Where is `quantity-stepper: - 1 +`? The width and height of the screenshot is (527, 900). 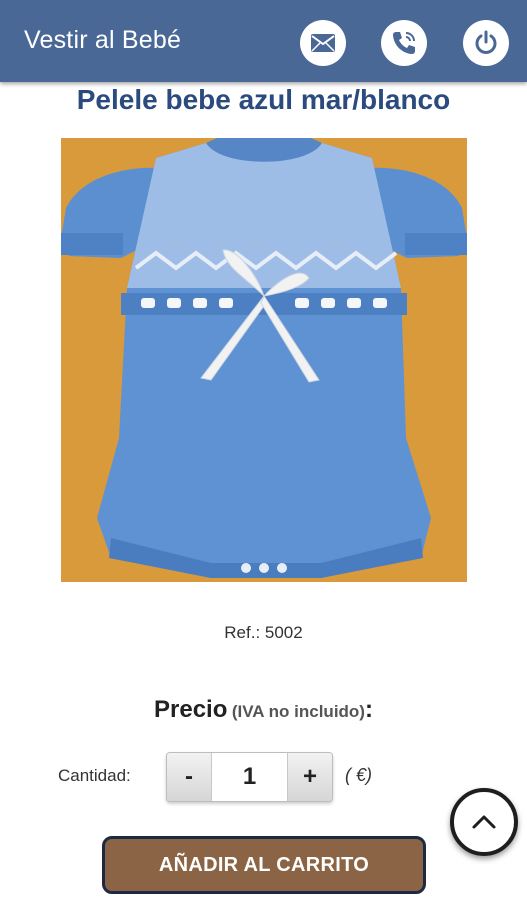
quantity-stepper: - 1 + is located at coordinates (249, 777).